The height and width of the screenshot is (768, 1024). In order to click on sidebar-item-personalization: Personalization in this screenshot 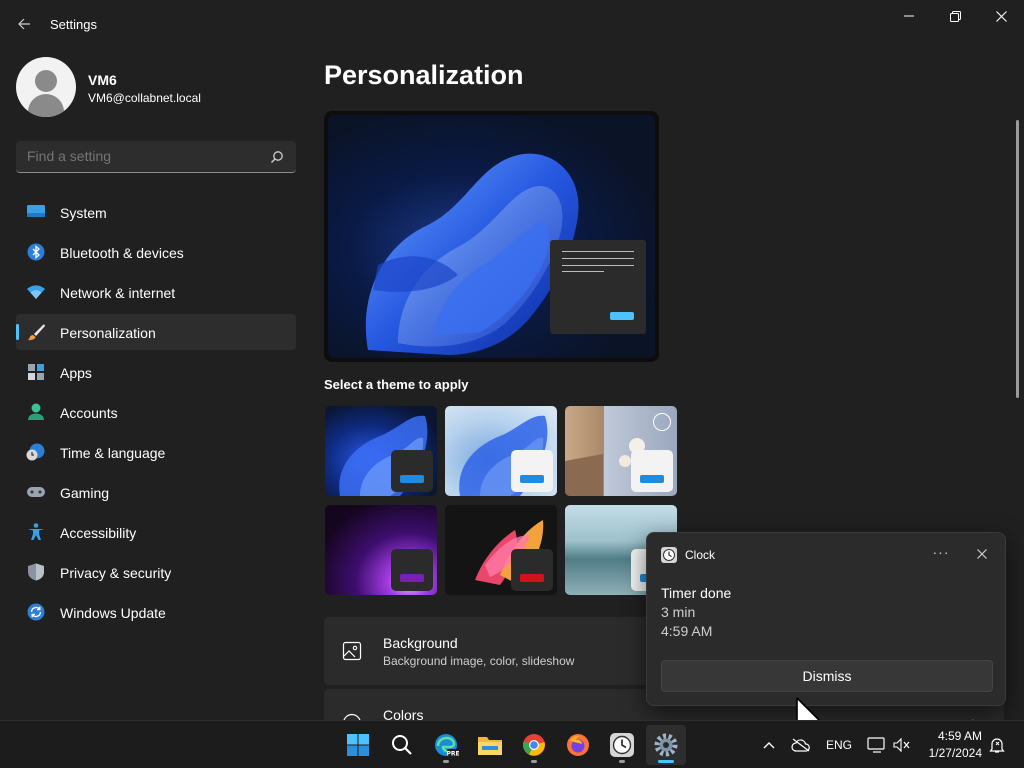, I will do `click(156, 332)`.